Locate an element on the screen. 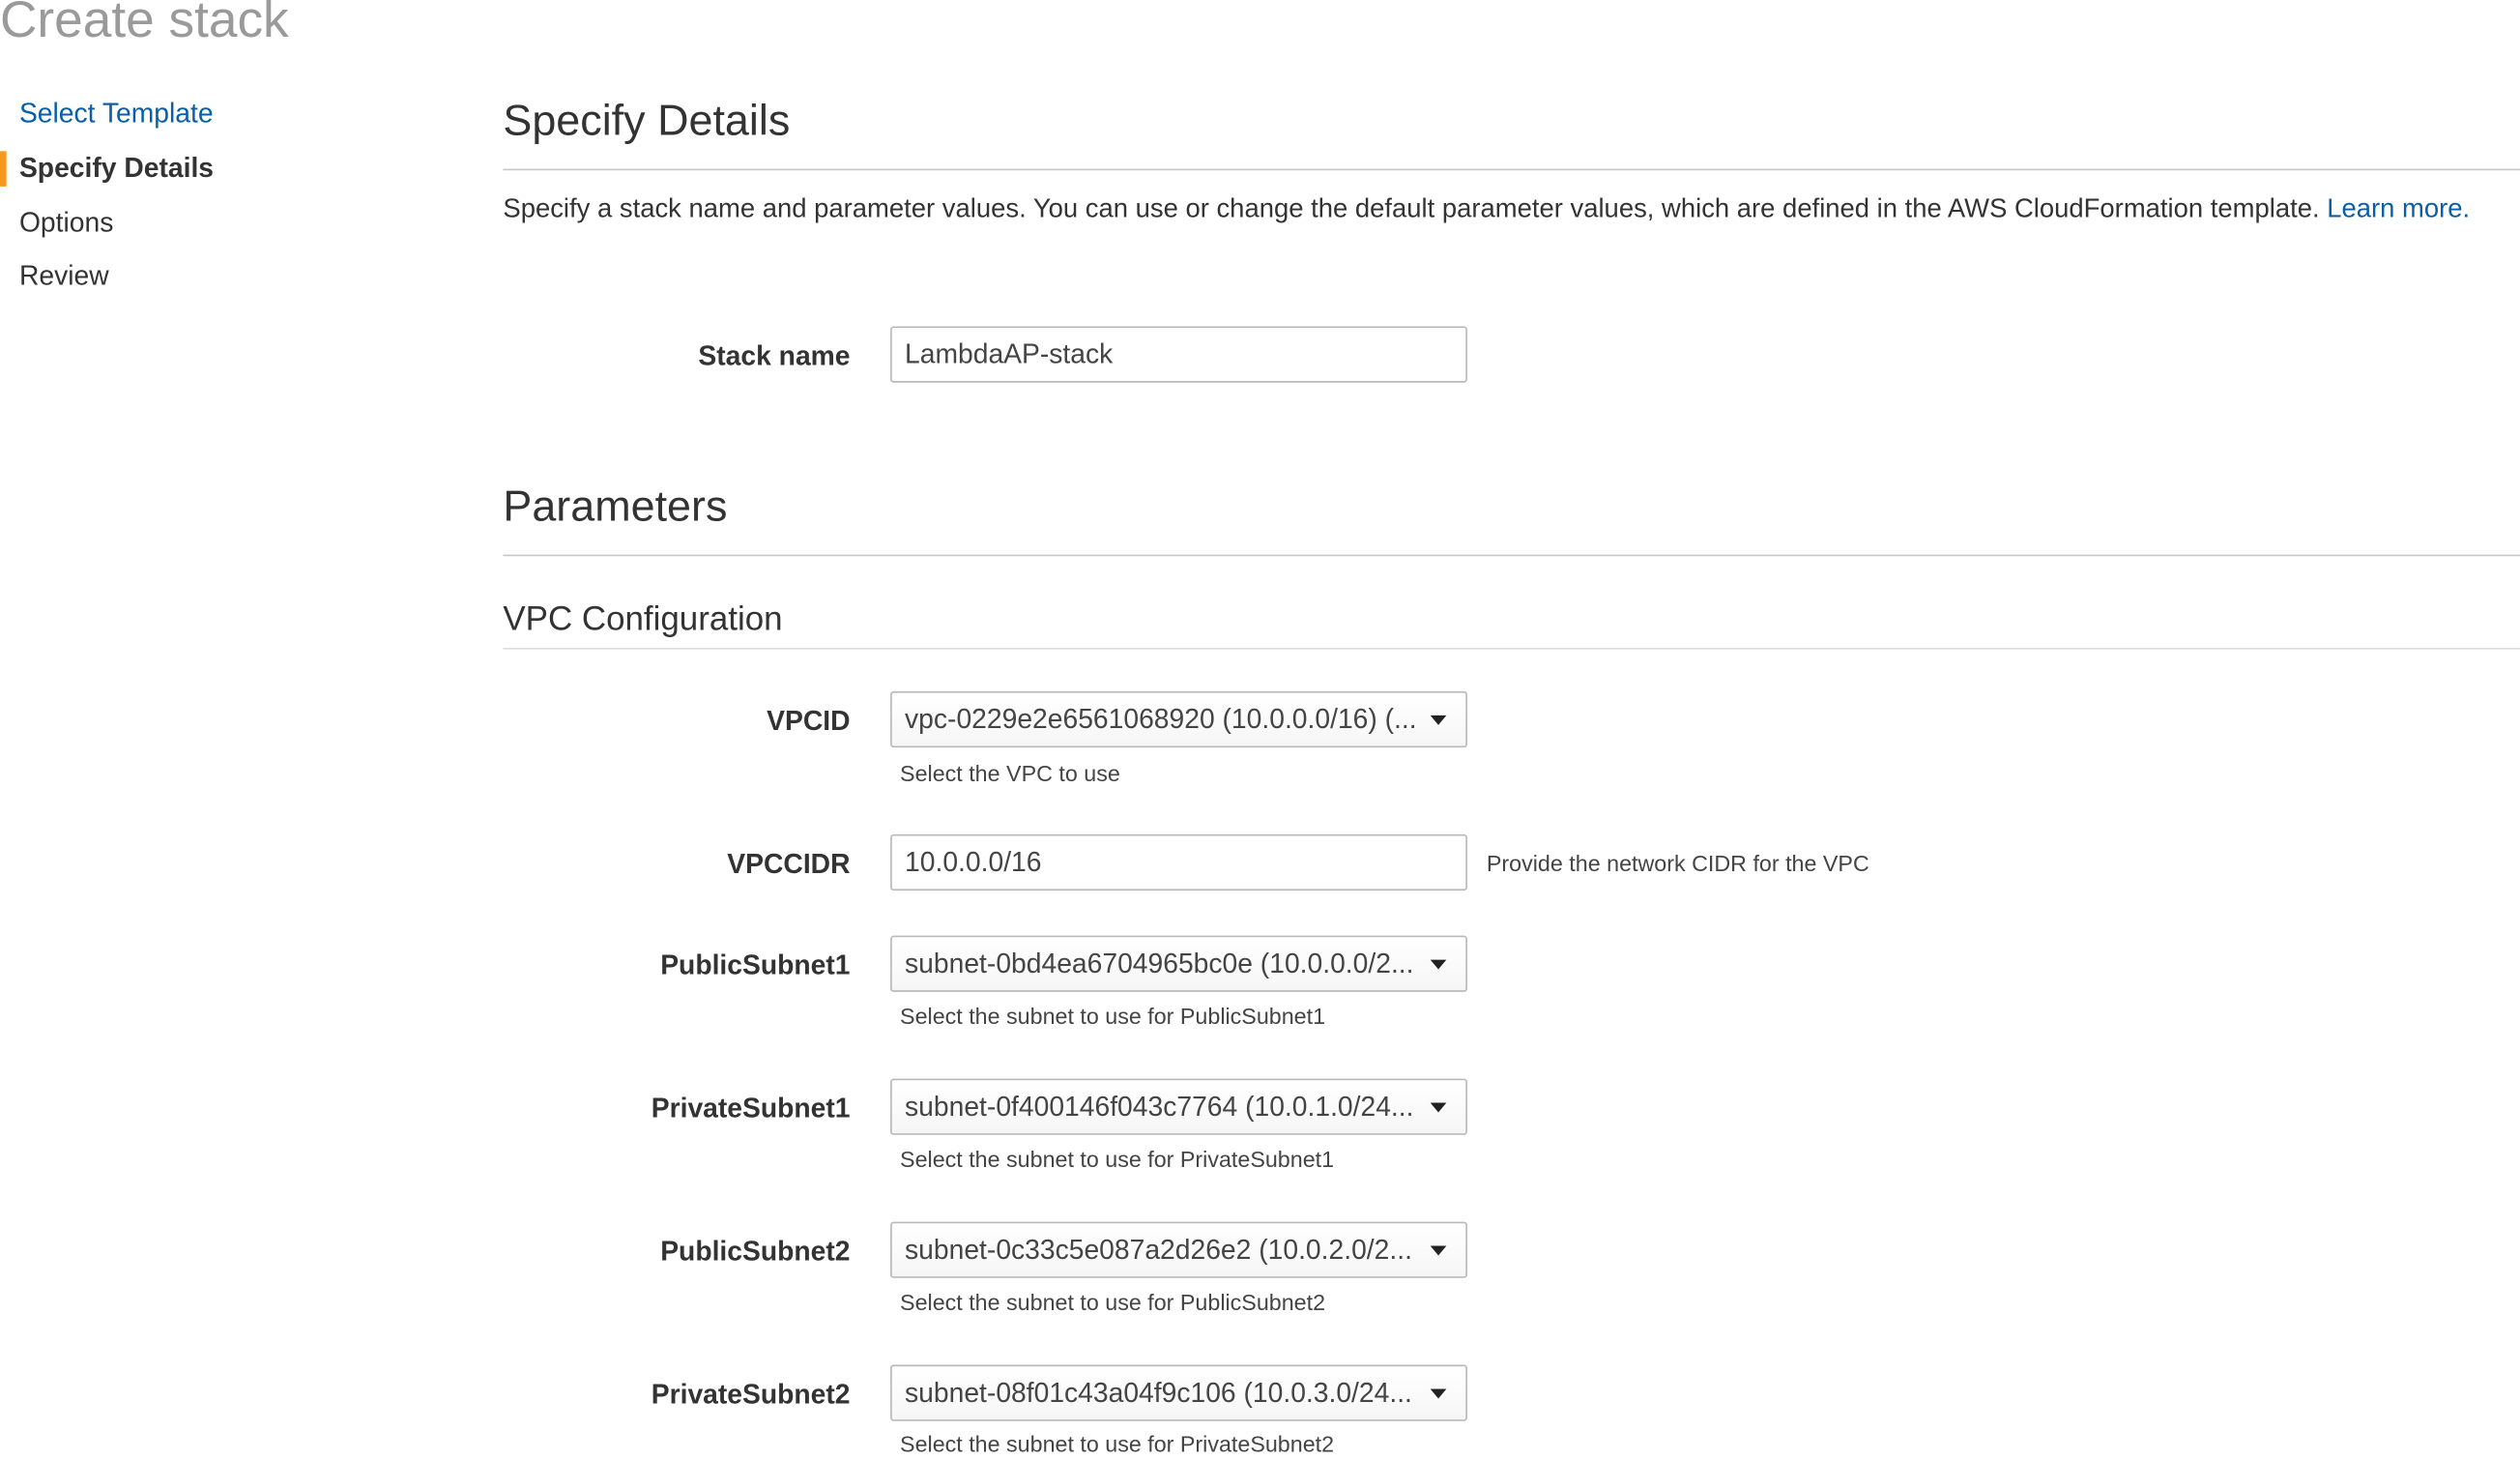 This screenshot has width=2520, height=1460. vpccidr-label: VPCCIDR is located at coordinates (789, 864).